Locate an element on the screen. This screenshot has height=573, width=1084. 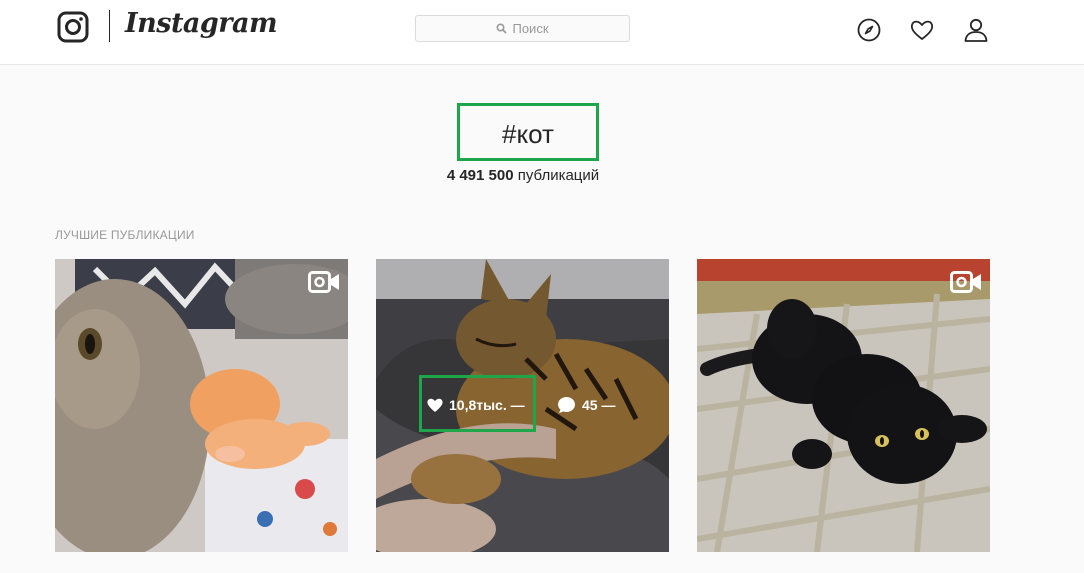
top-navbar: Instagram Поиск is located at coordinates (542, 32).